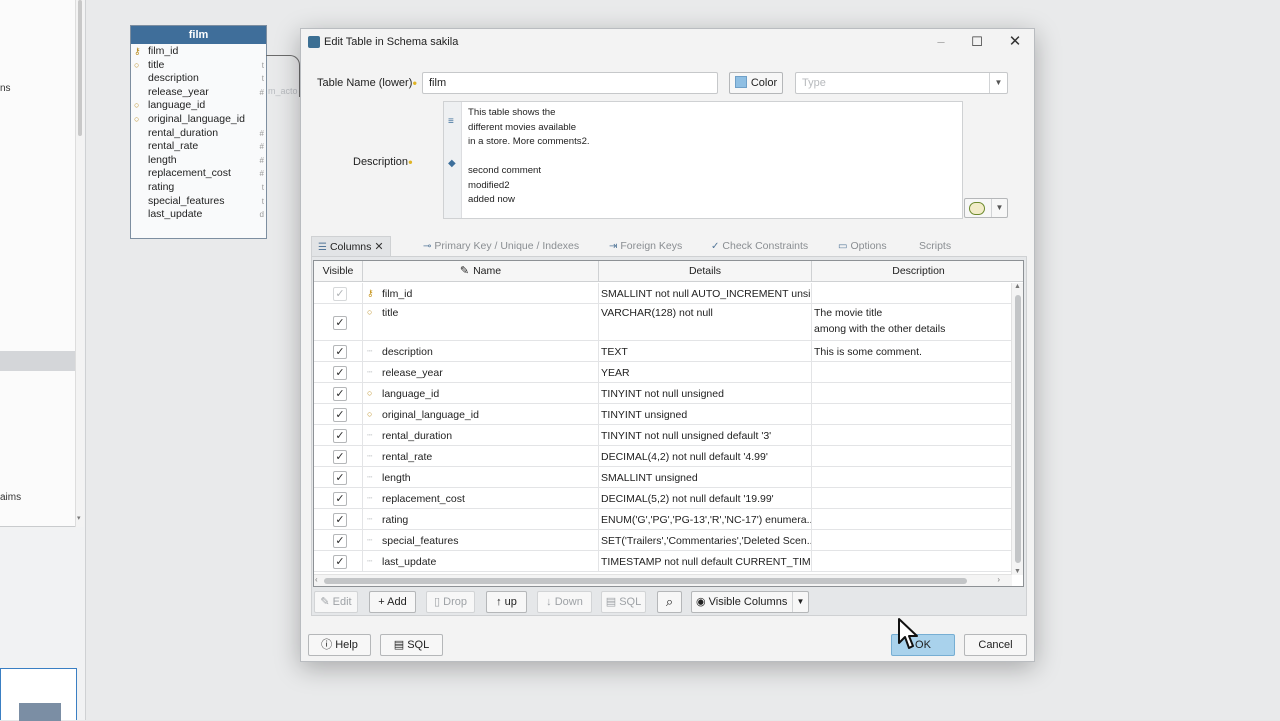  I want to click on header-name: ✎ Name, so click(481, 271).